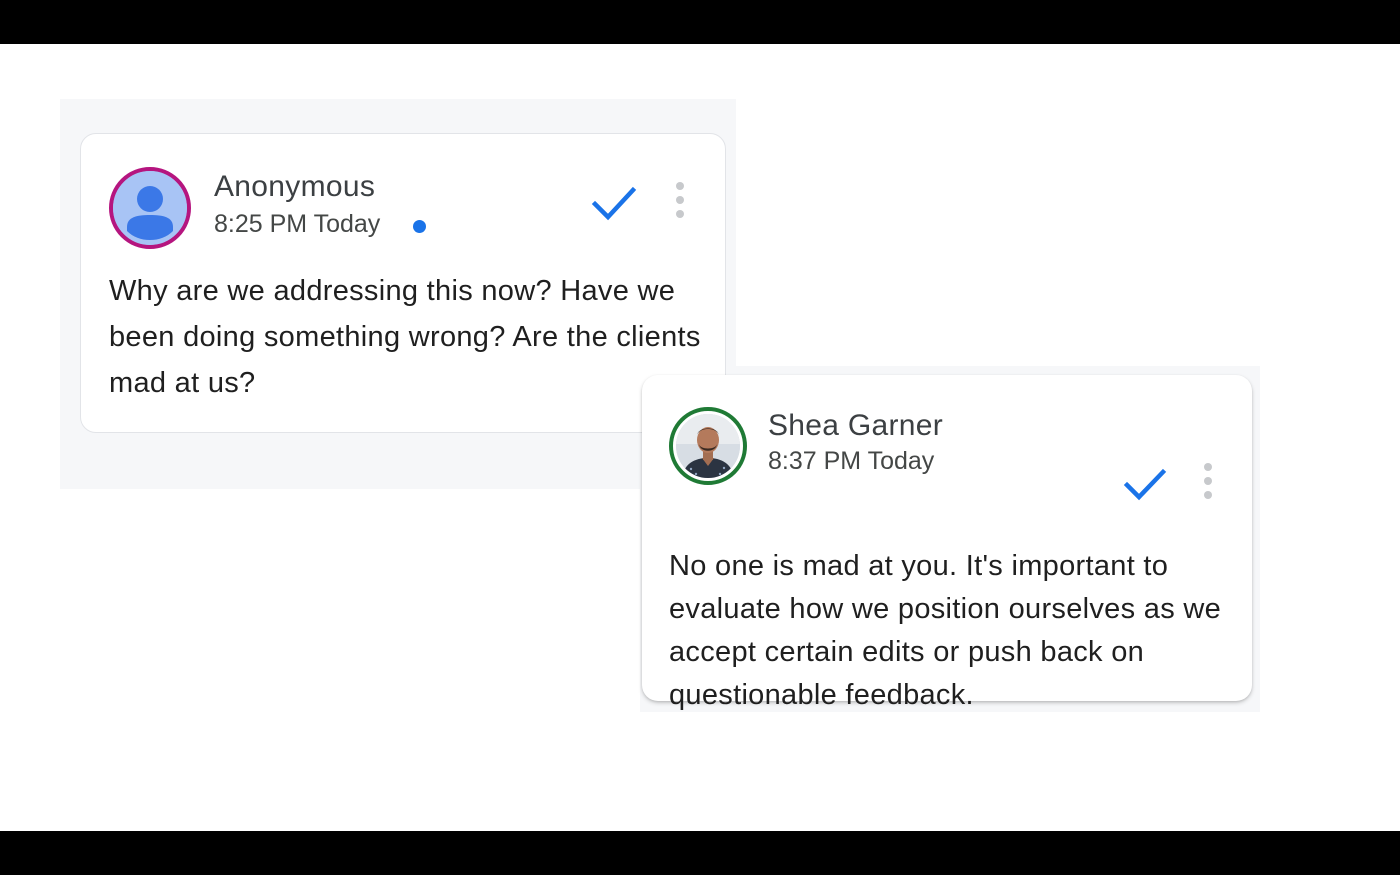  Describe the element at coordinates (856, 425) in the screenshot. I see `reply-author: Shea Garner` at that location.